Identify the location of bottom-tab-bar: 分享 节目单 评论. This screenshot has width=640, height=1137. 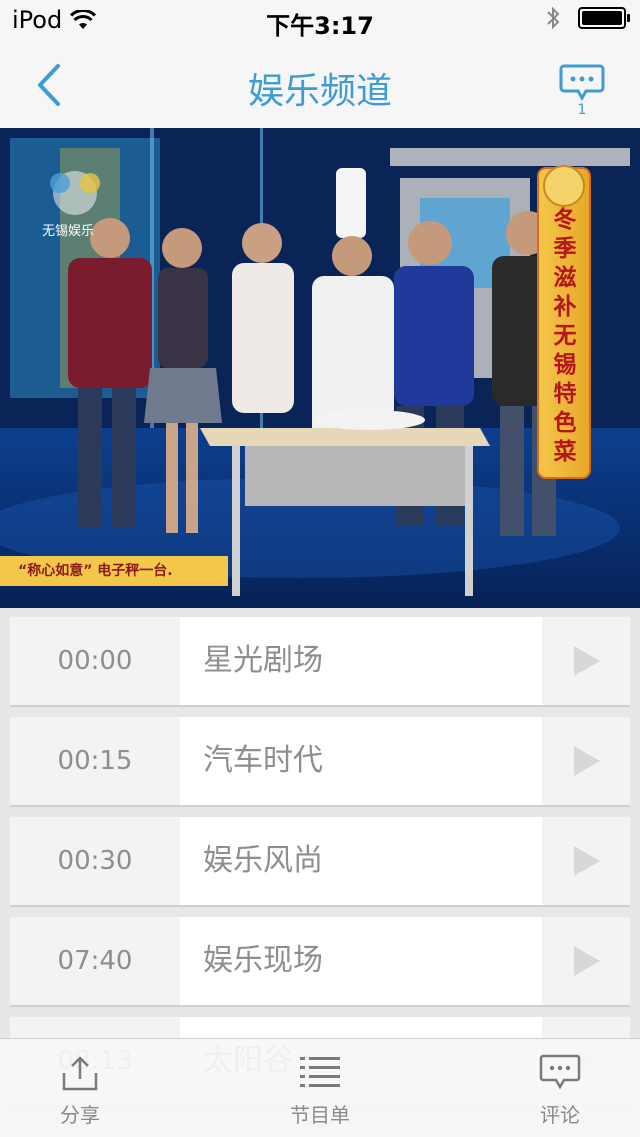
(320, 1087).